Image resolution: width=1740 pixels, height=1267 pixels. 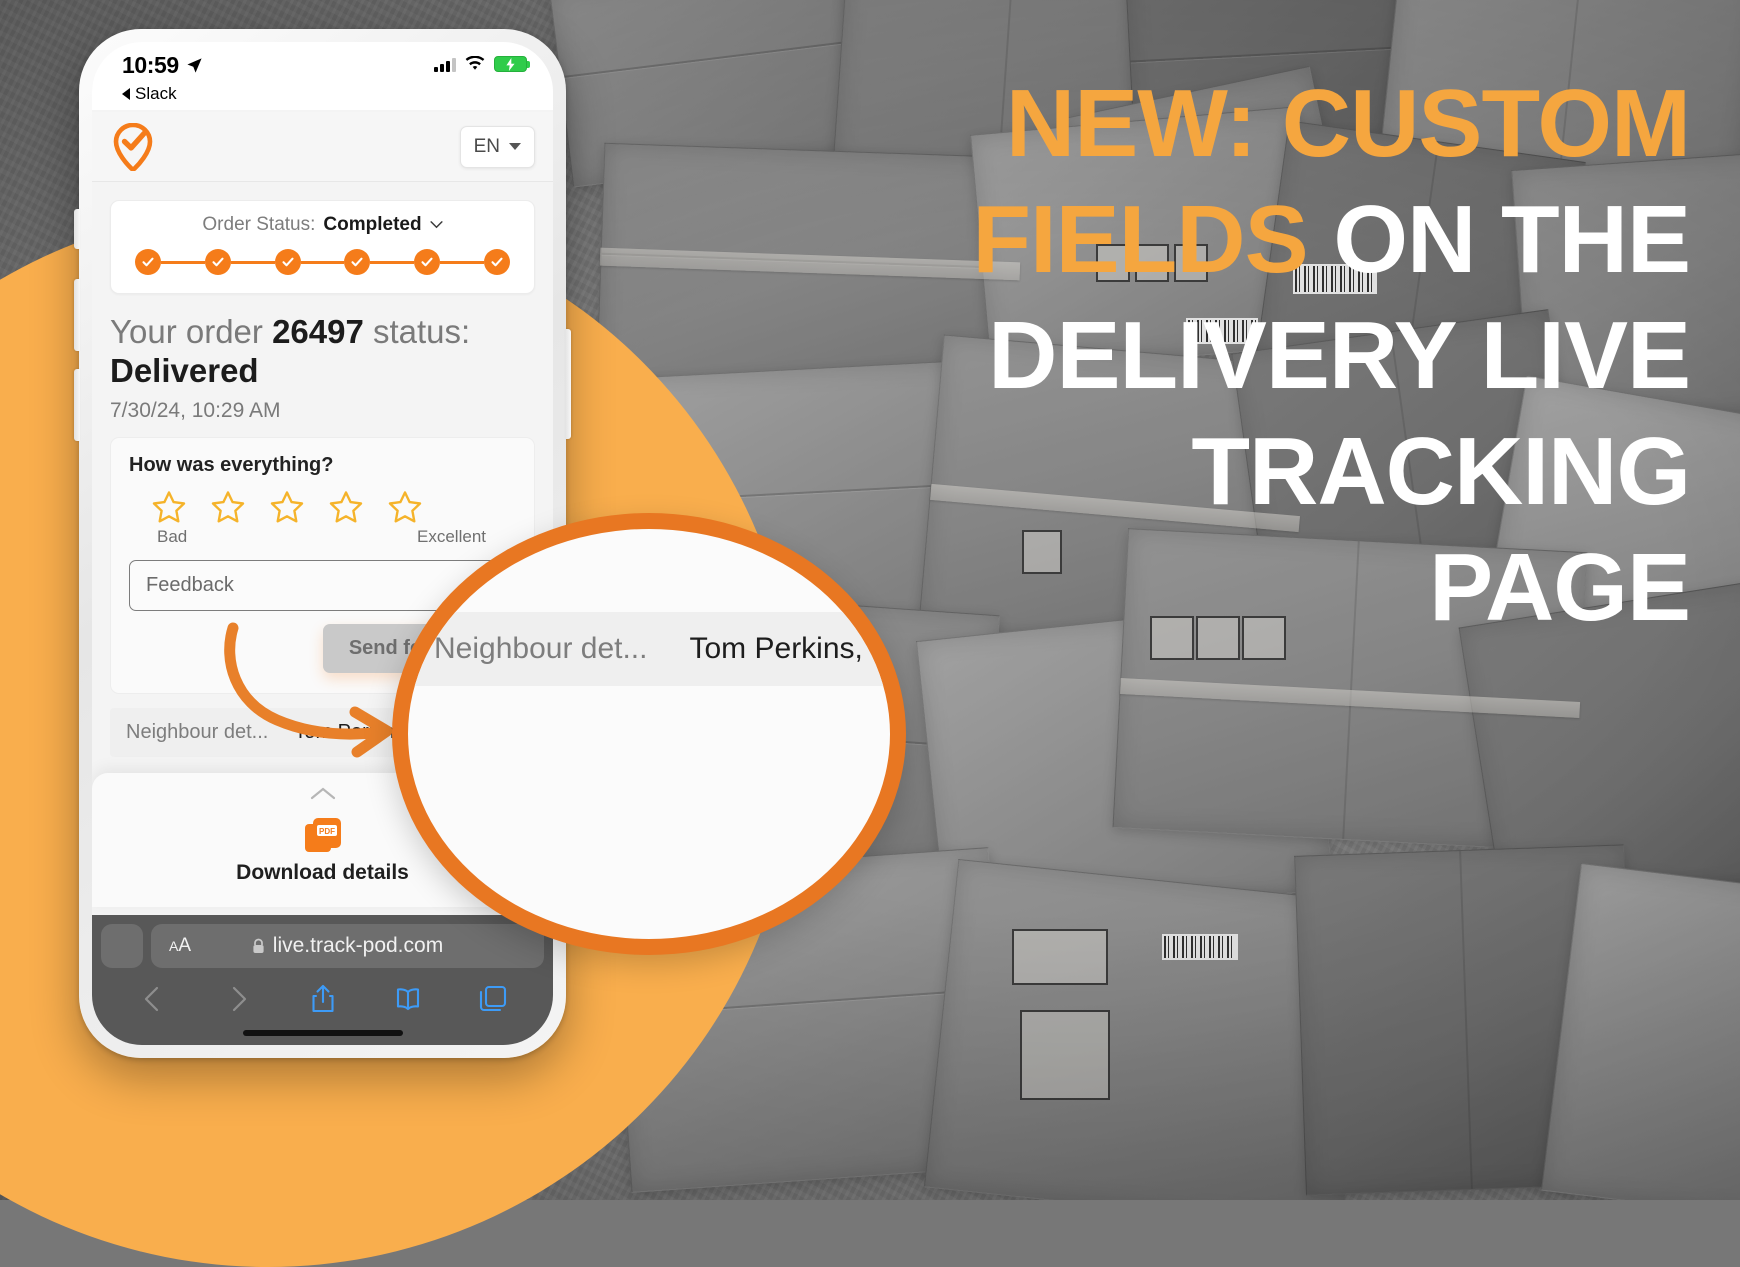 I want to click on location-arrow-icon, so click(x=194, y=65).